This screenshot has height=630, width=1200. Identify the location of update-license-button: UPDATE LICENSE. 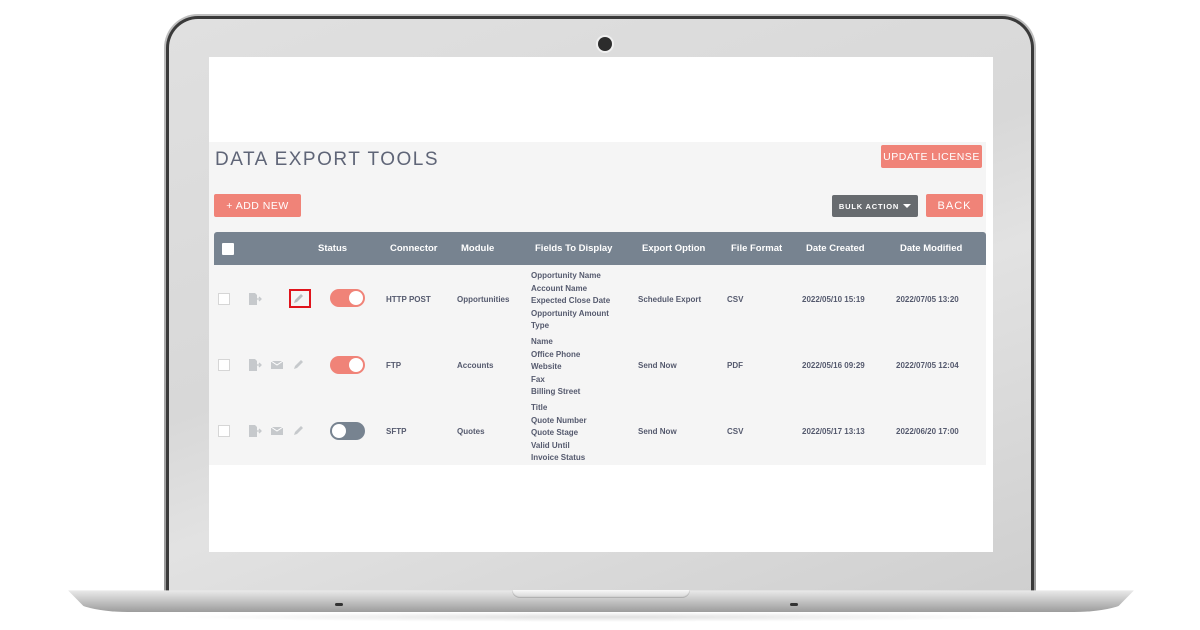
(931, 156).